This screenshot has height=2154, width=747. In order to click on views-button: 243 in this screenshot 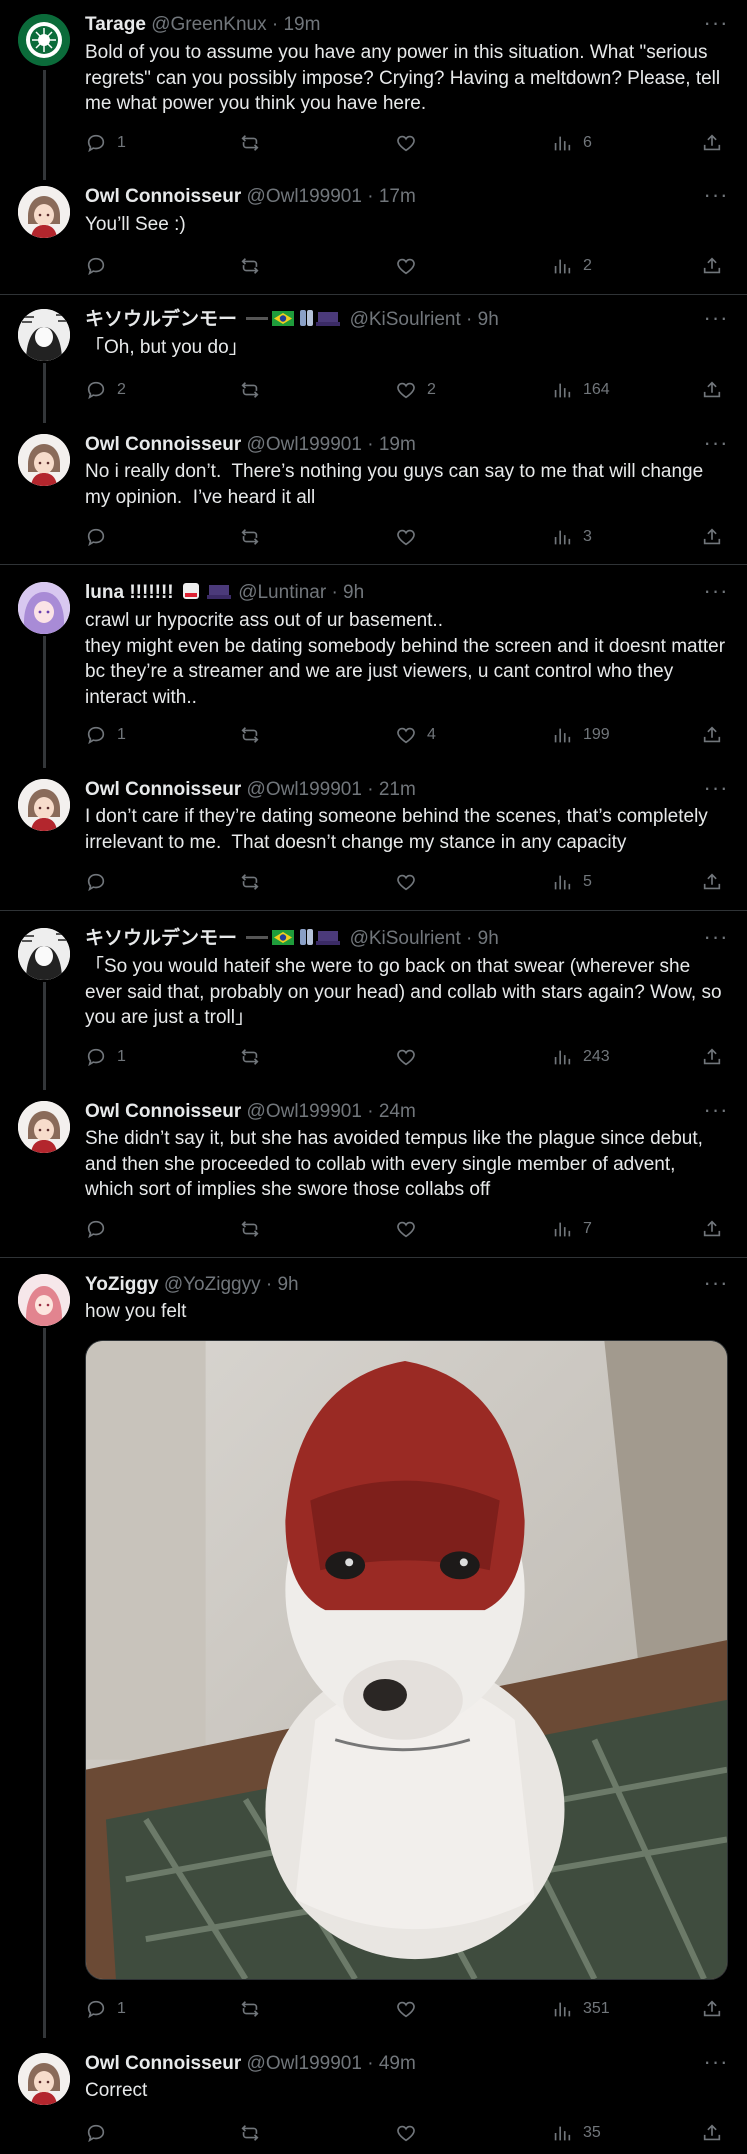, I will do `click(580, 1057)`.